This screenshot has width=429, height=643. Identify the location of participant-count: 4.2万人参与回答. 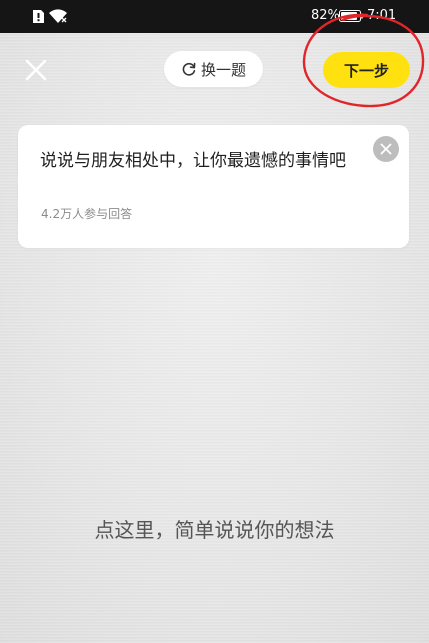
(87, 214).